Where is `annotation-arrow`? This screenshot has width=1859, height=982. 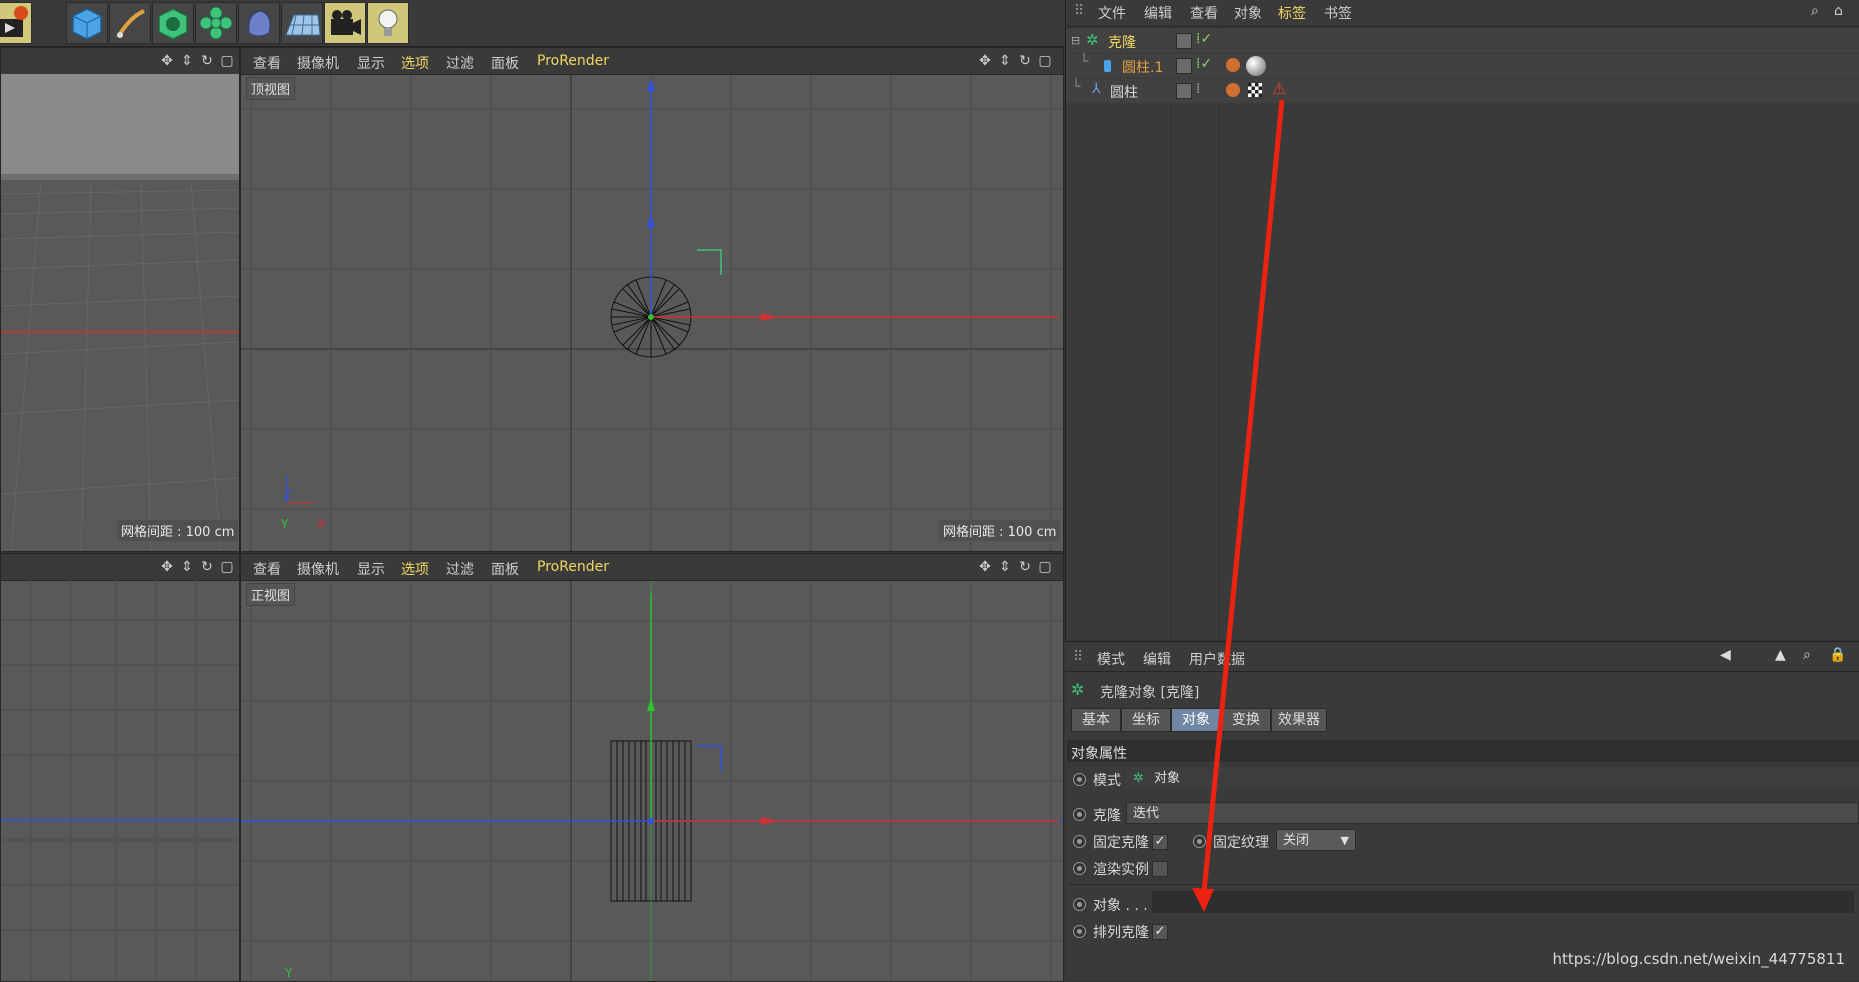 annotation-arrow is located at coordinates (1238, 505).